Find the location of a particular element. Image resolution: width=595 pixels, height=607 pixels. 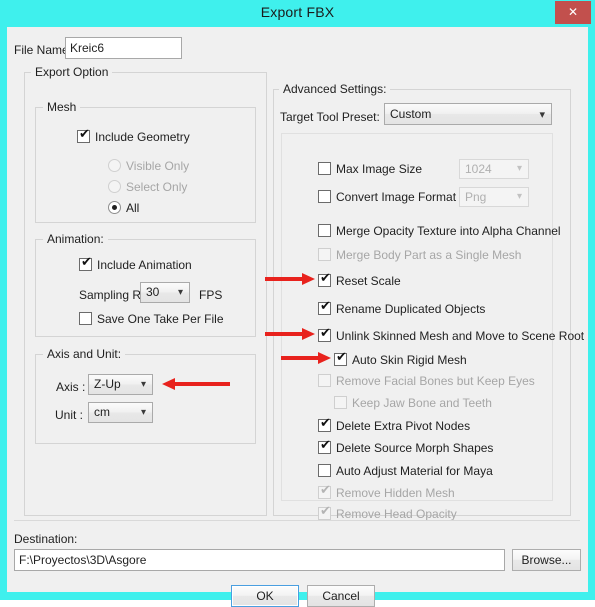

checkbox-delete-extra-pivot-nodes: ✔ is located at coordinates (324, 424).